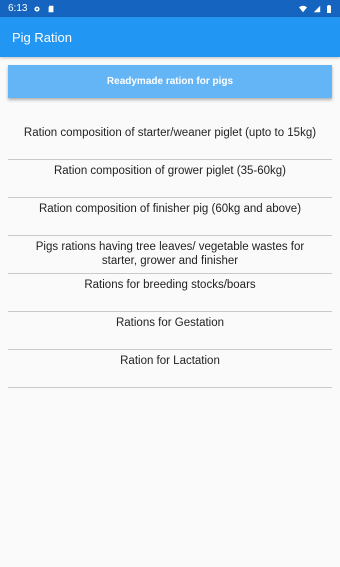 This screenshot has width=340, height=567. What do you see at coordinates (170, 285) in the screenshot?
I see `list-item-label: Rations for breeding stocks/boars` at bounding box center [170, 285].